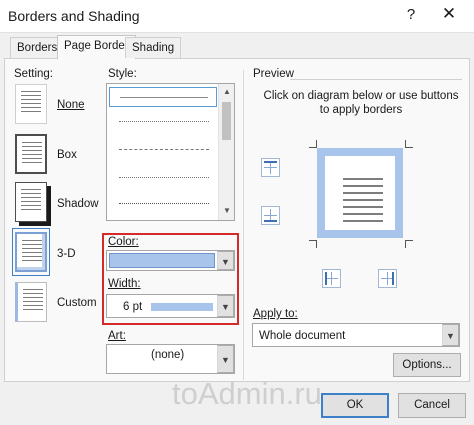  I want to click on right-border-button, so click(387, 278).